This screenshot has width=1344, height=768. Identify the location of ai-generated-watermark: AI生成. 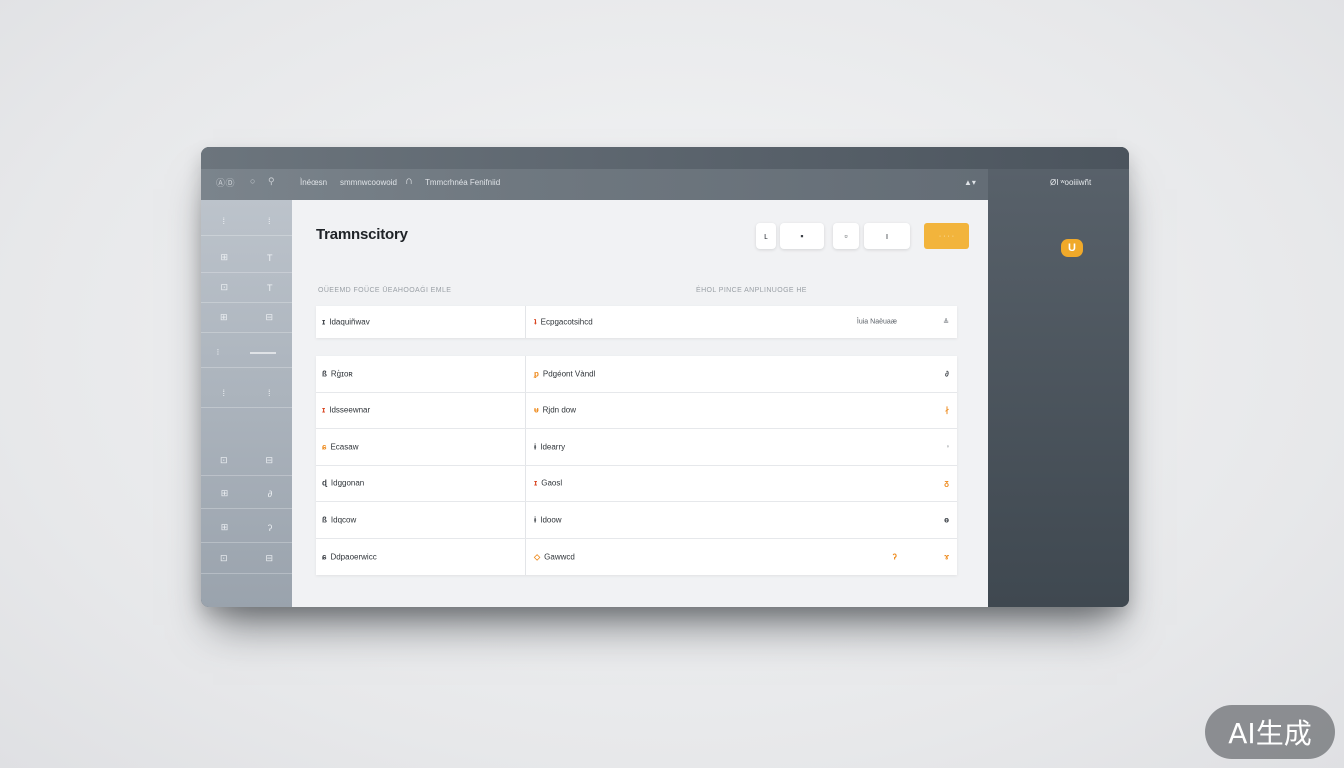
(1270, 732).